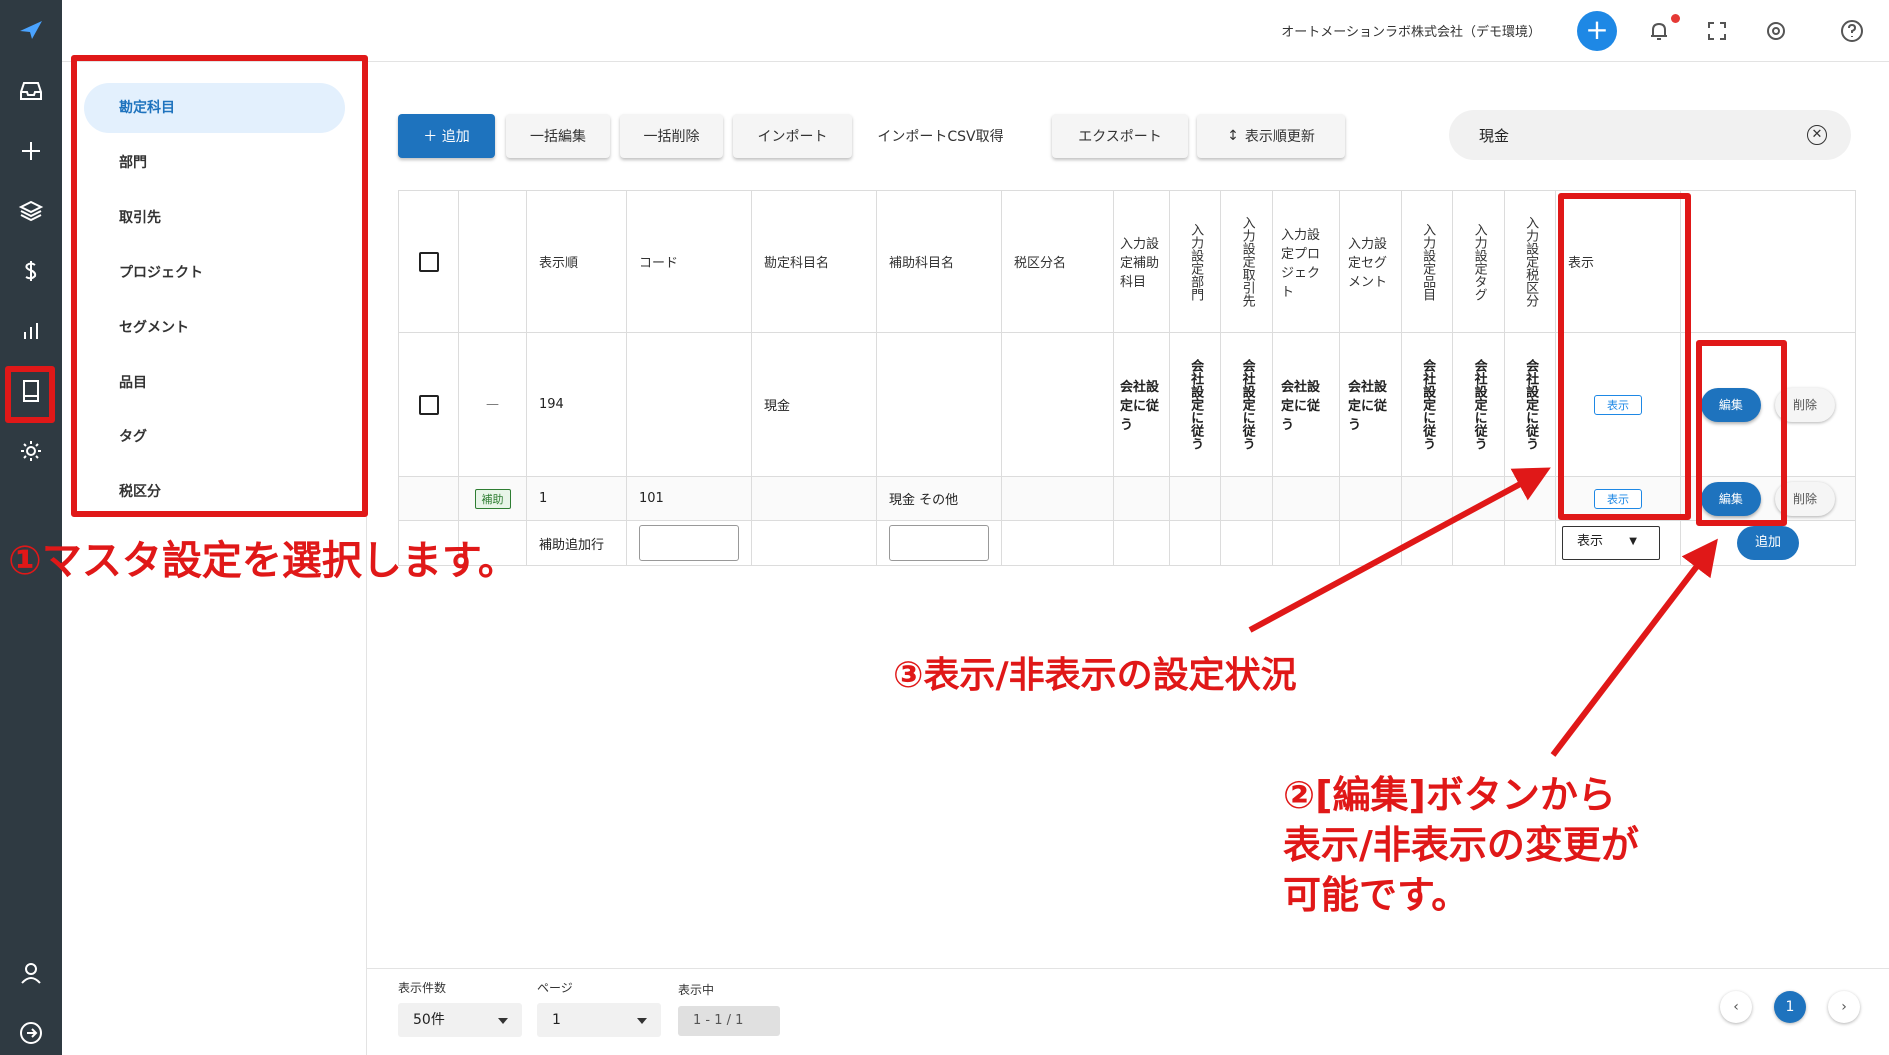  Describe the element at coordinates (1095, 675) in the screenshot. I see `annotation-3: ③表示/非表示の設定状況` at that location.